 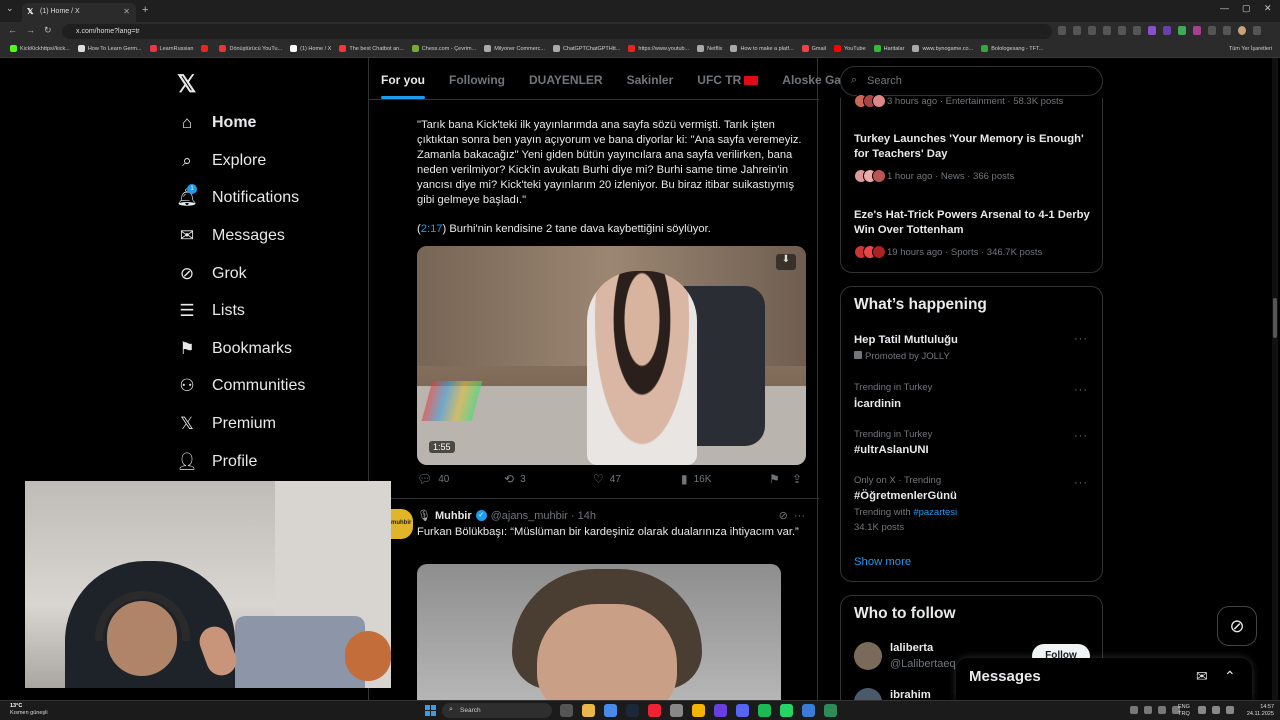 I want to click on bookmark-item: Netflix, so click(x=709, y=49).